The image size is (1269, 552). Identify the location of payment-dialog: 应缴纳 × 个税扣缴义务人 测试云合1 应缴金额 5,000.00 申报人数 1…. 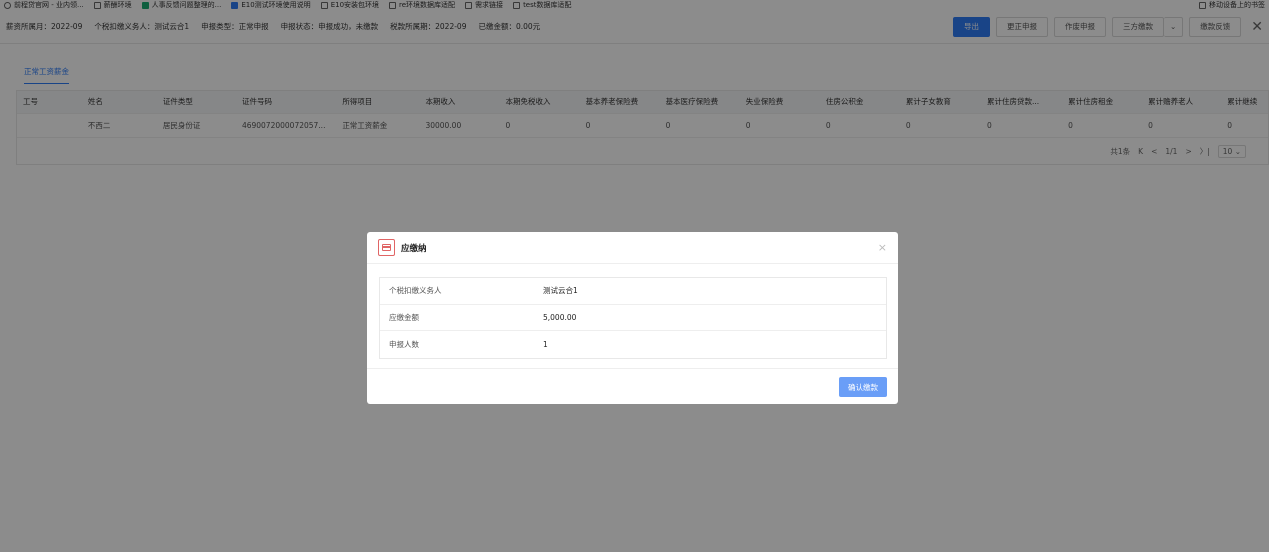
(632, 318).